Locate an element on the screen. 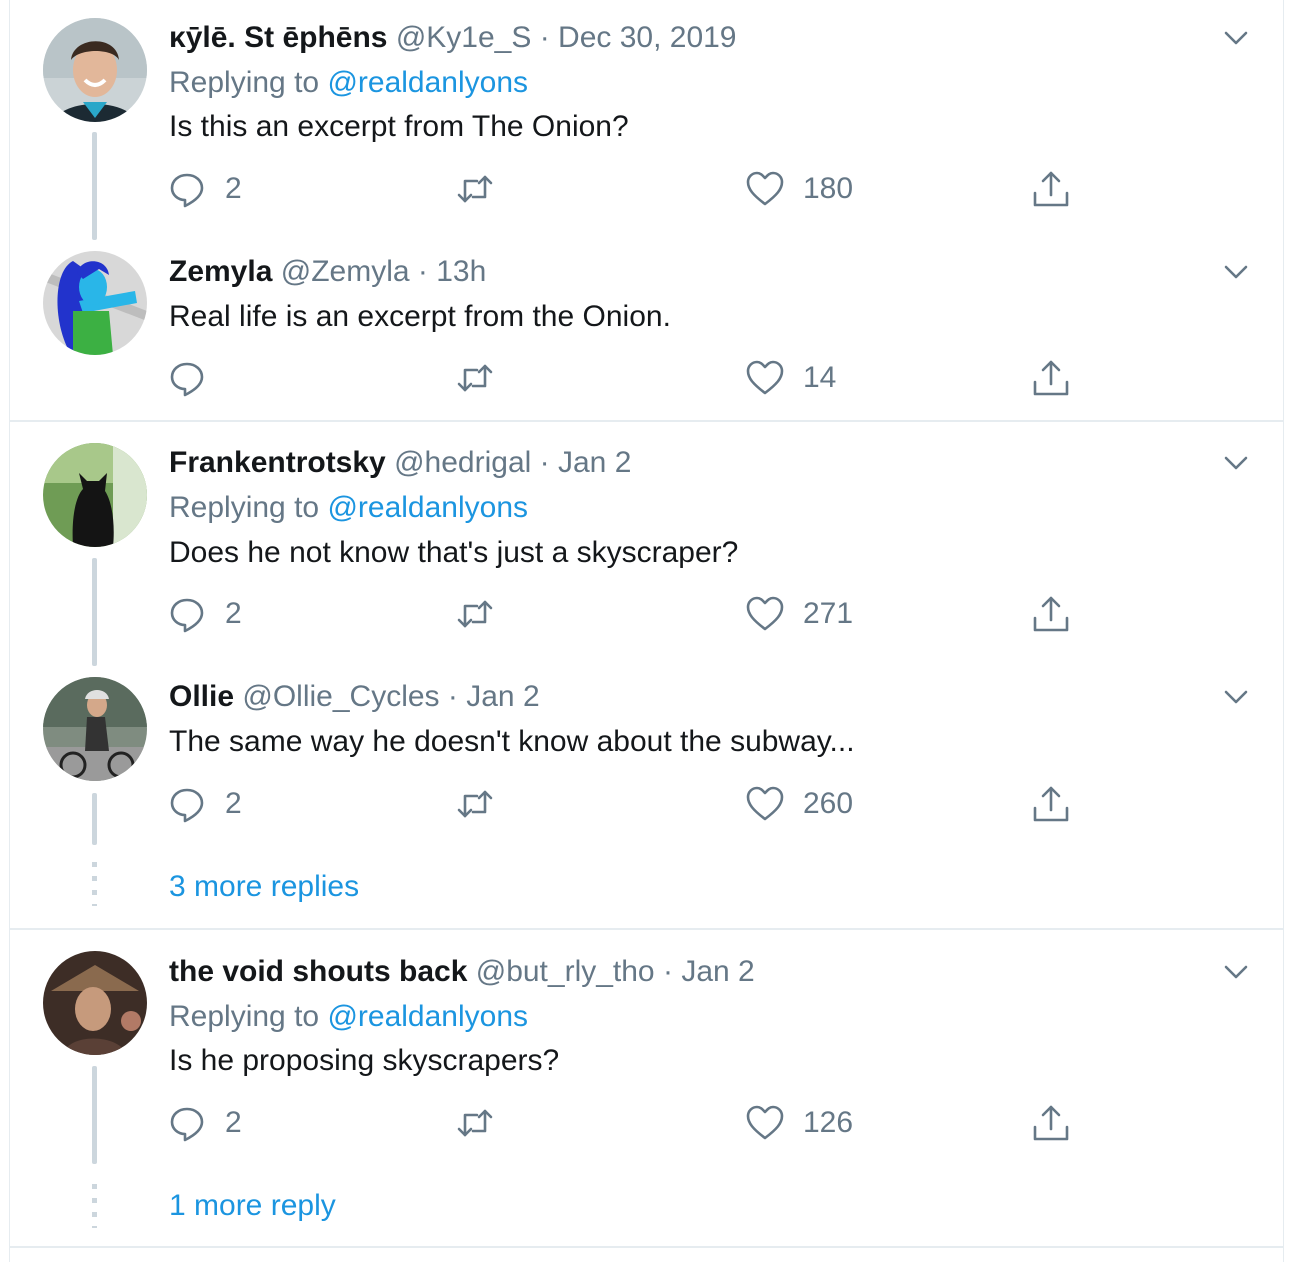 Image resolution: width=1300 pixels, height=1262 pixels. like-button: 180 is located at coordinates (799, 189).